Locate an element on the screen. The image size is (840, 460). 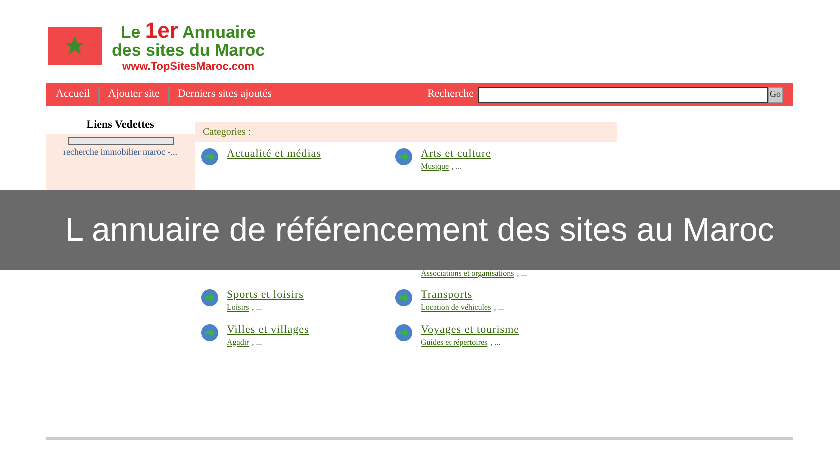
category-link: Actualité et médias is located at coordinates (274, 154).